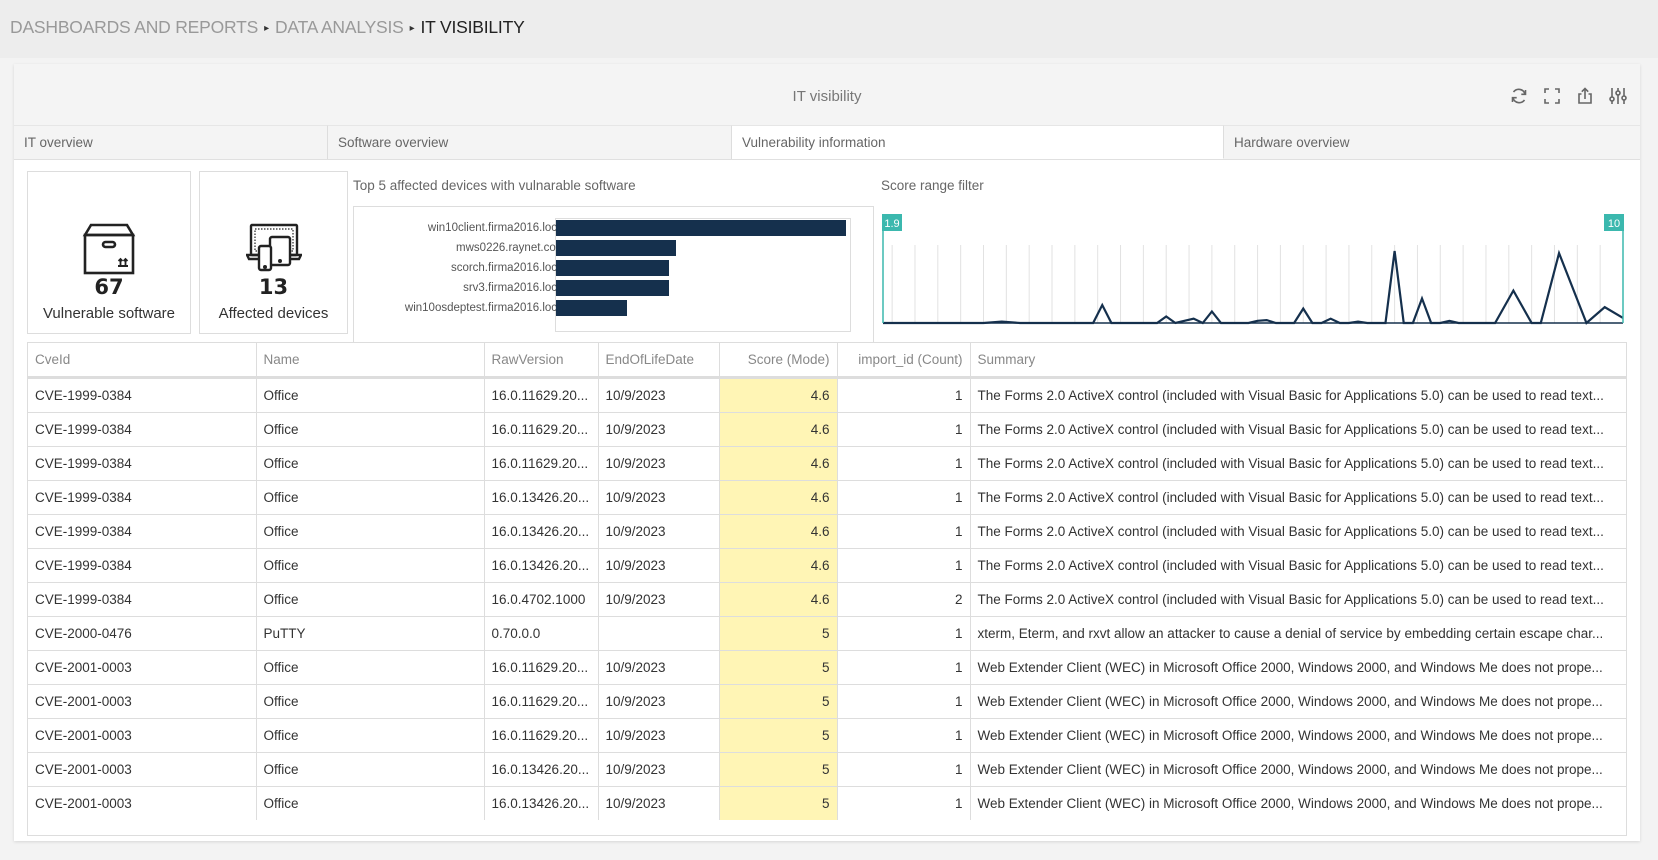 Image resolution: width=1658 pixels, height=860 pixels. Describe the element at coordinates (370, 633) in the screenshot. I see `cell-name: PuTTY` at that location.